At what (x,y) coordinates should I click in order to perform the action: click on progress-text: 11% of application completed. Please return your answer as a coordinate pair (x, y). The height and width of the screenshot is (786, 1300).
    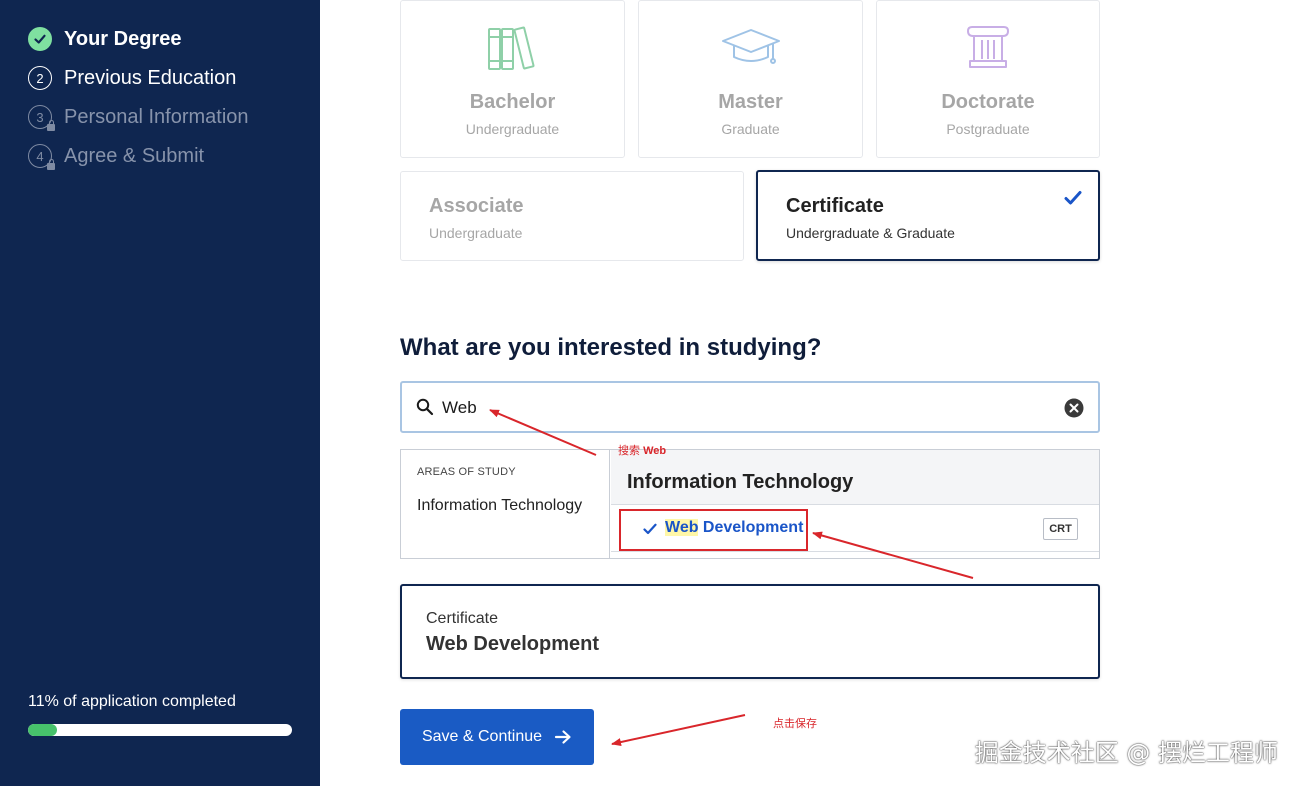
    Looking at the image, I should click on (132, 701).